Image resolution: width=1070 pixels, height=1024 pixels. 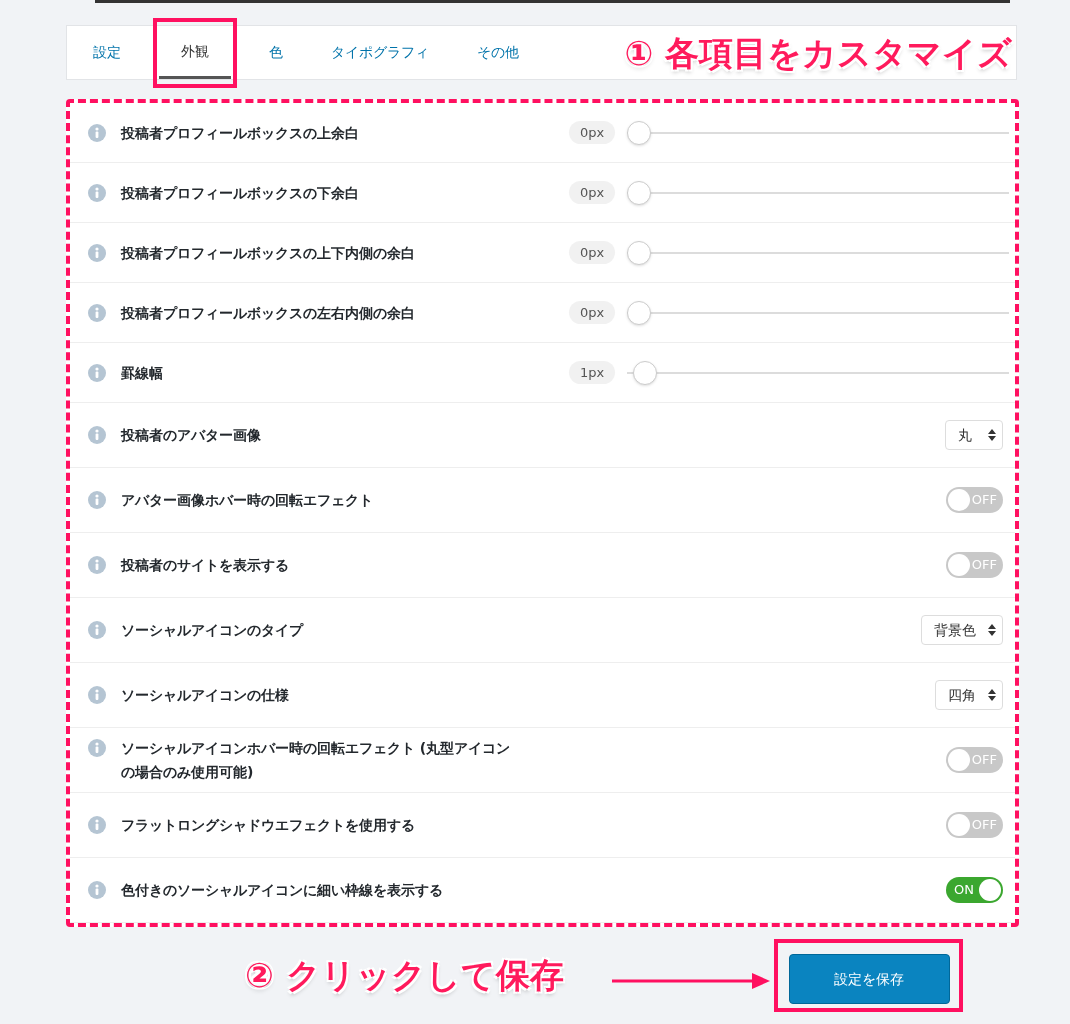 I want to click on value-readout: 1px, so click(x=592, y=372).